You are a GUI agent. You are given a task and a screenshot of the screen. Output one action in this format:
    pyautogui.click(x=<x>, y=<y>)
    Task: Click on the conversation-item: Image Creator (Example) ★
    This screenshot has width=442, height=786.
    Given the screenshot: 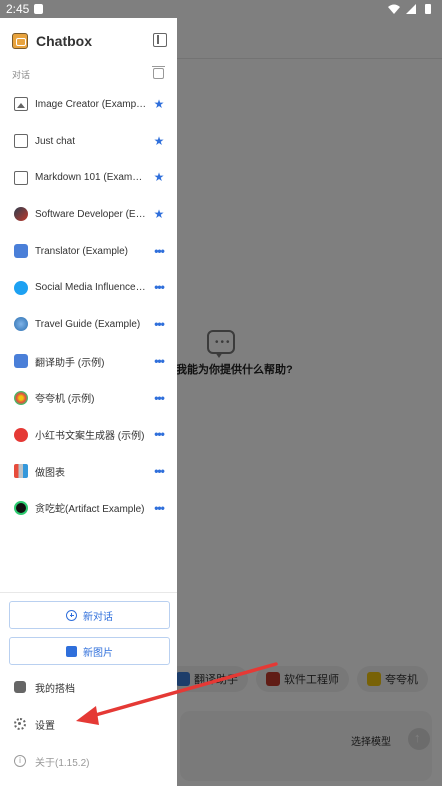 What is the action you would take?
    pyautogui.click(x=88, y=104)
    